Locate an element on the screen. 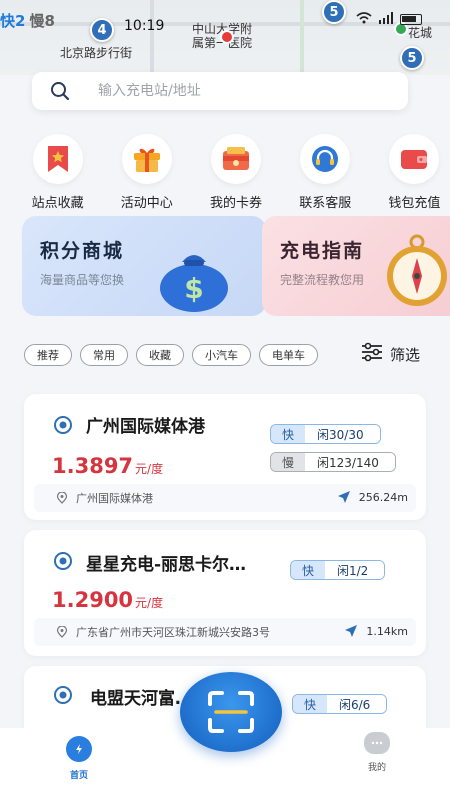 This screenshot has width=450, height=800. tab-slow: 慢8 is located at coordinates (41, 20).